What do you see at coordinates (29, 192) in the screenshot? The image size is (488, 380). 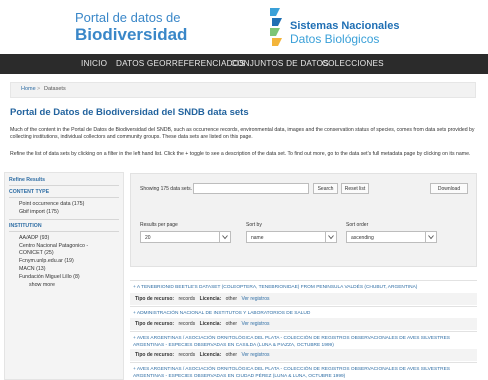 I see `content-type-heading: CONTENT TYPE` at bounding box center [29, 192].